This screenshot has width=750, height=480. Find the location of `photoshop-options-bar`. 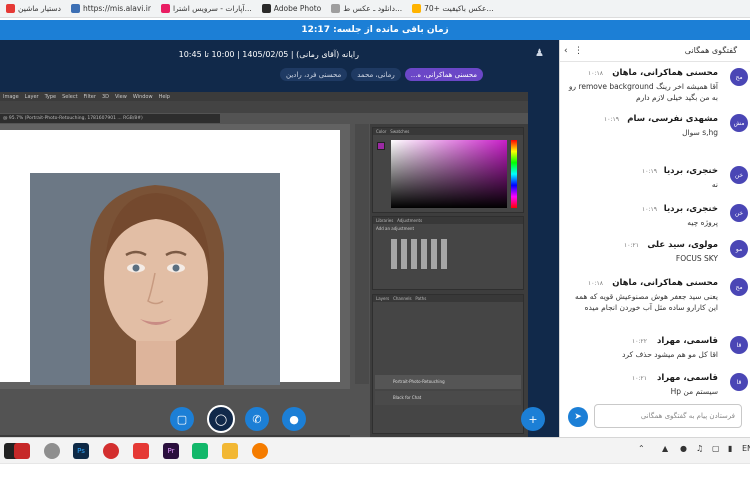

photoshop-options-bar is located at coordinates (264, 107).